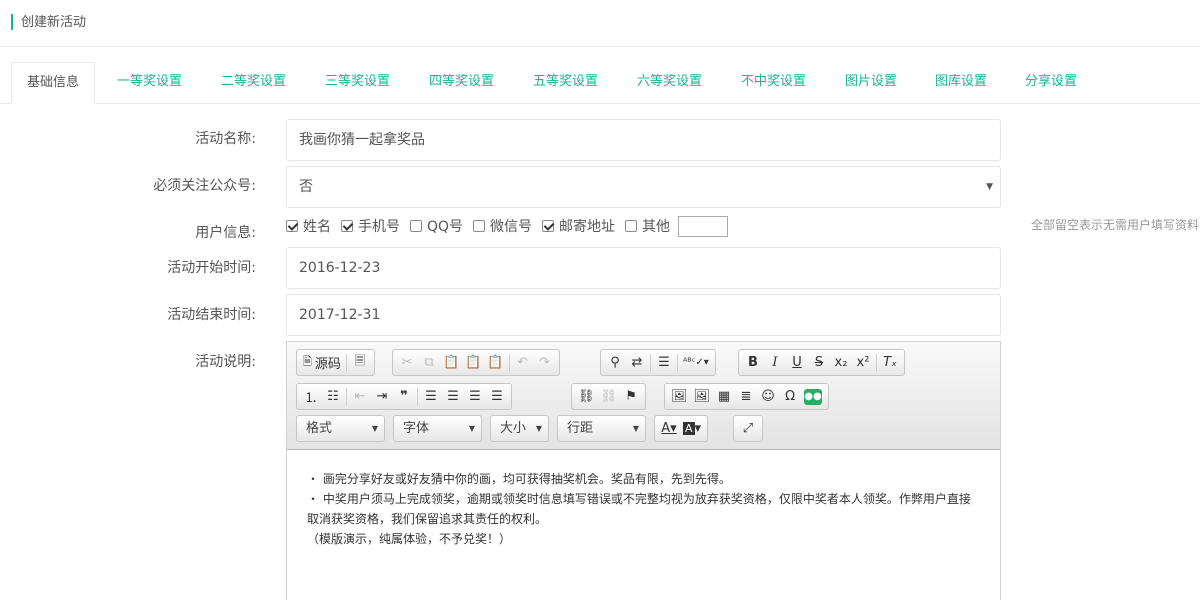  What do you see at coordinates (841, 362) in the screenshot?
I see `subscript-icon: x₂` at bounding box center [841, 362].